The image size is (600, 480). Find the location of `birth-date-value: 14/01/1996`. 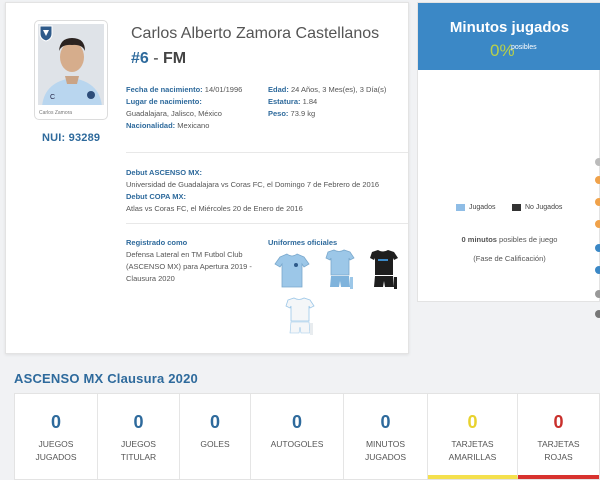

birth-date-value: 14/01/1996 is located at coordinates (223, 89).